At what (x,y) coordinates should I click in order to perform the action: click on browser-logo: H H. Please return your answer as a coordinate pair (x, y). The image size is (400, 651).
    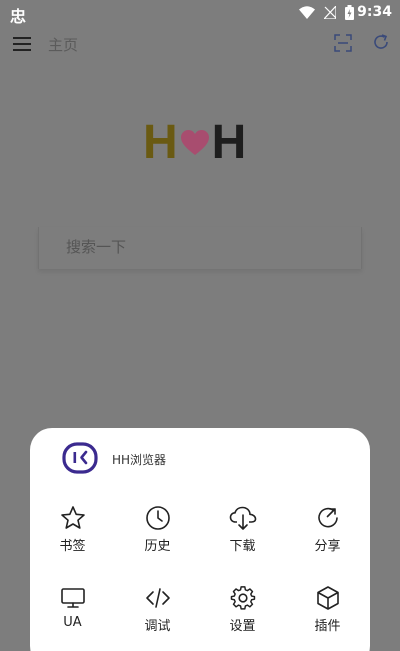
    Looking at the image, I should click on (203, 142).